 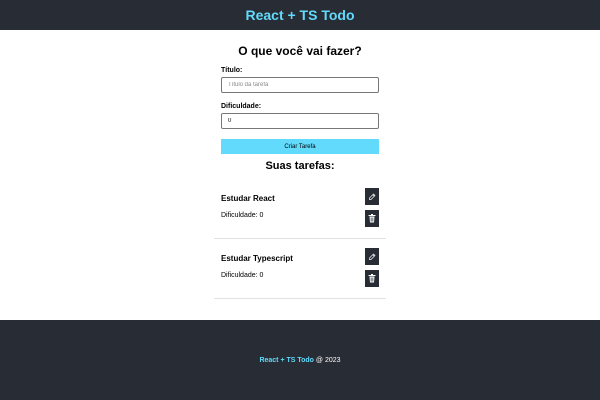 I want to click on footer-brand: React + TS Todo, so click(x=286, y=360).